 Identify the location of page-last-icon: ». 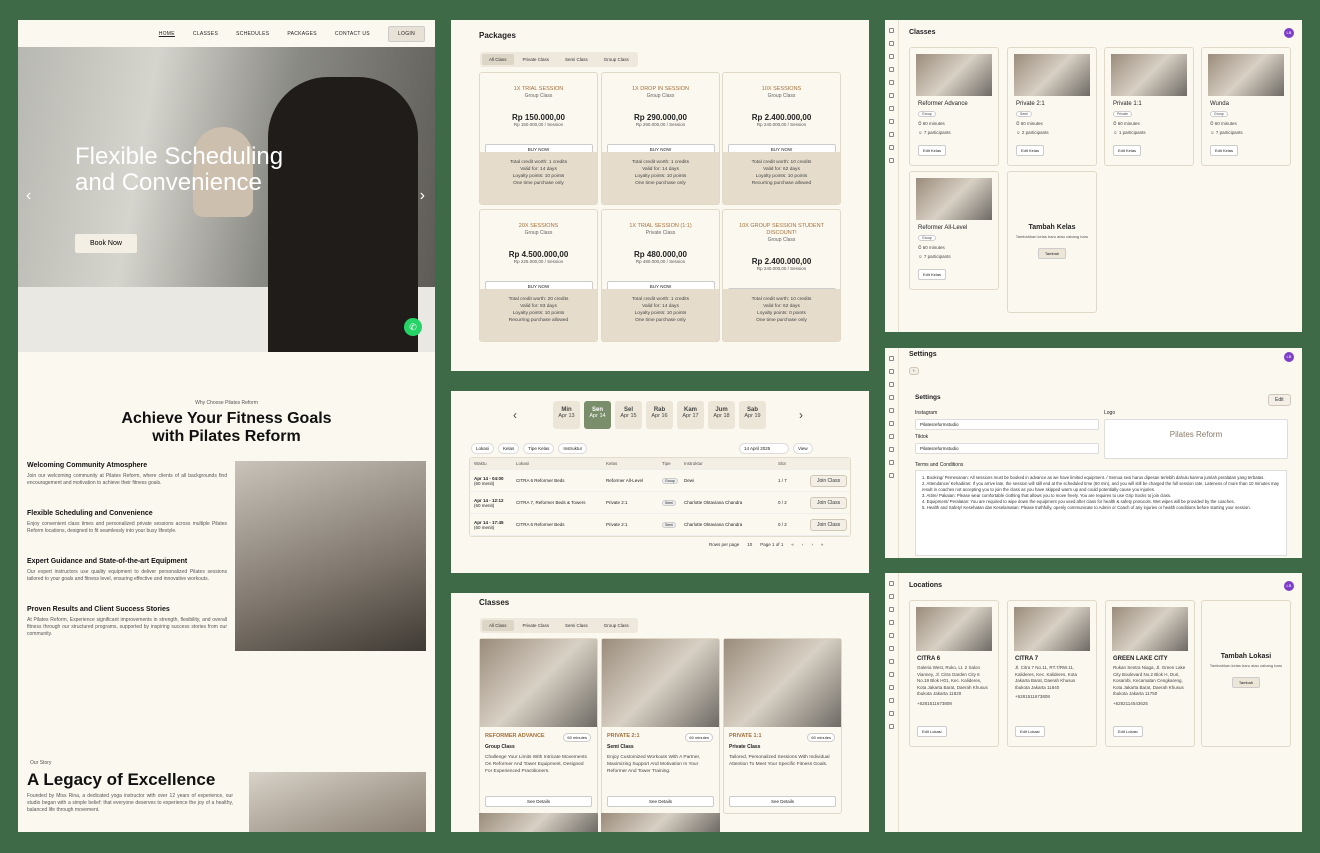
(822, 544).